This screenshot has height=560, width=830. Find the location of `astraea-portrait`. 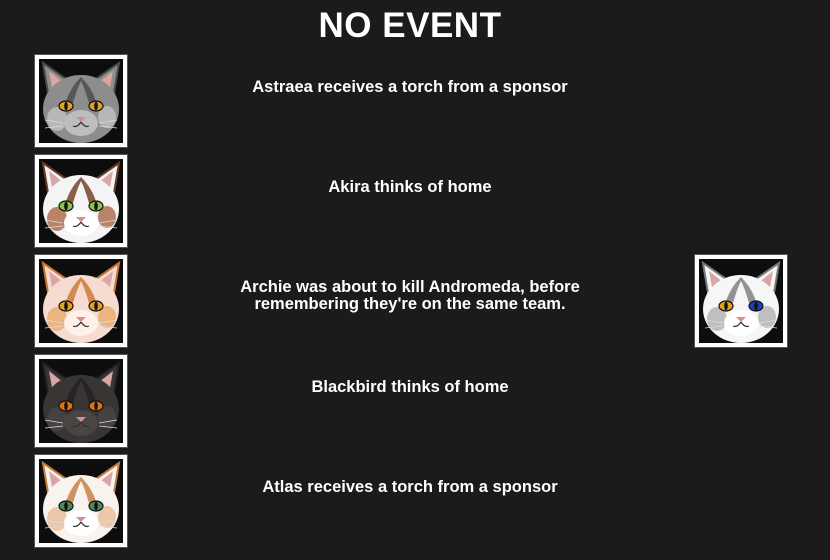

astraea-portrait is located at coordinates (81, 101).